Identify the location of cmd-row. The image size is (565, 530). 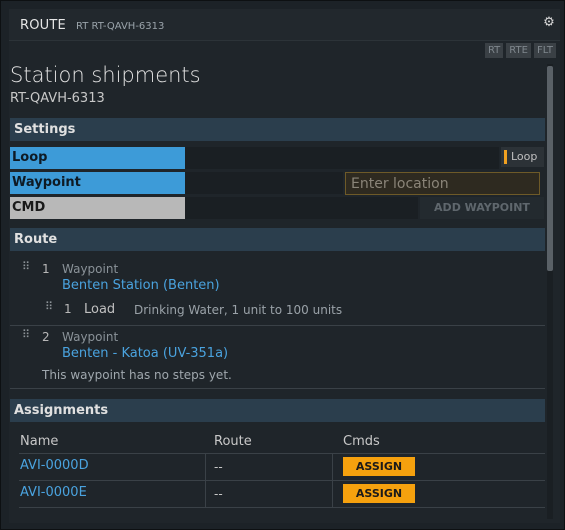
(301, 208).